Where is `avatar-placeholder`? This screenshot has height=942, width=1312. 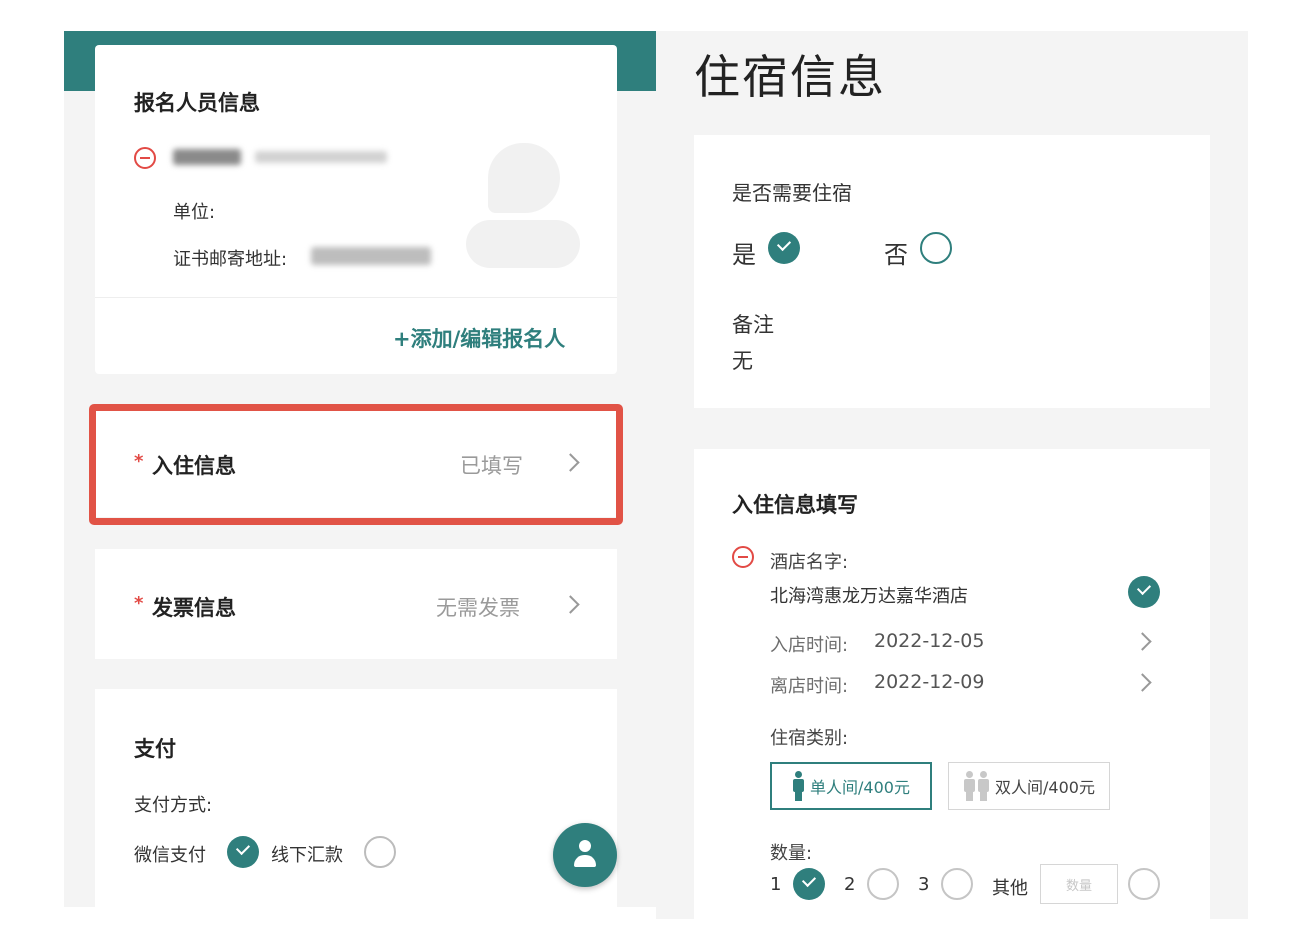 avatar-placeholder is located at coordinates (524, 178).